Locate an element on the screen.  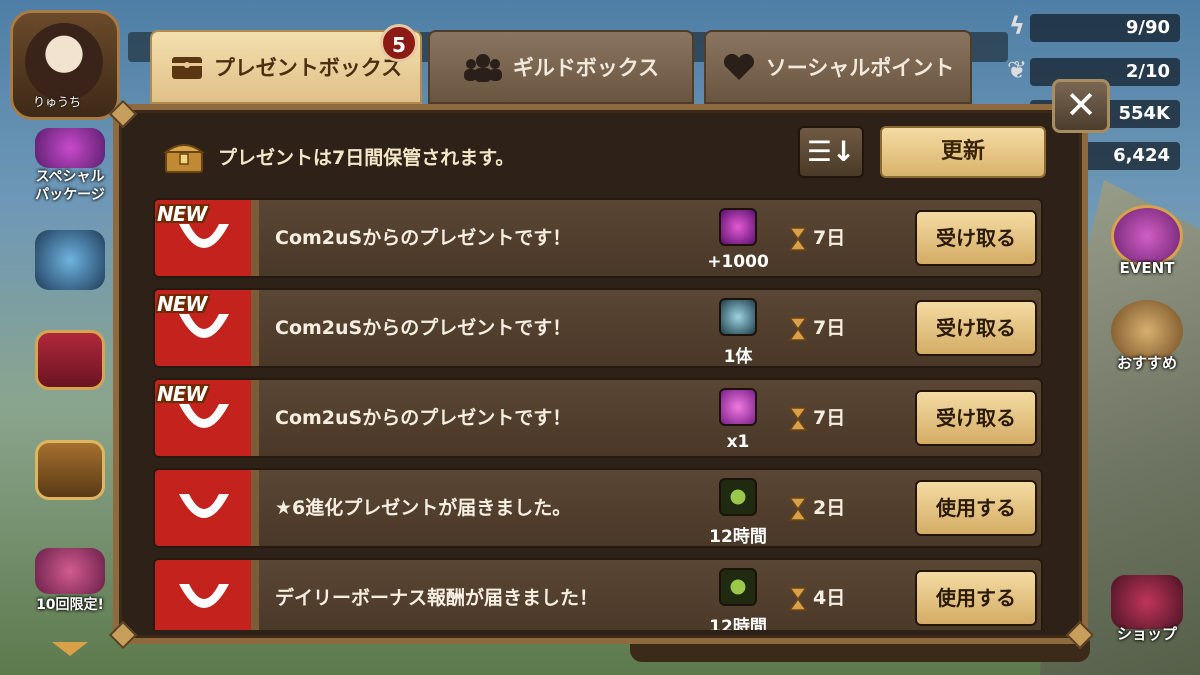
present-message: デイリーボーナス報酬が届きました！ is located at coordinates (437, 598).